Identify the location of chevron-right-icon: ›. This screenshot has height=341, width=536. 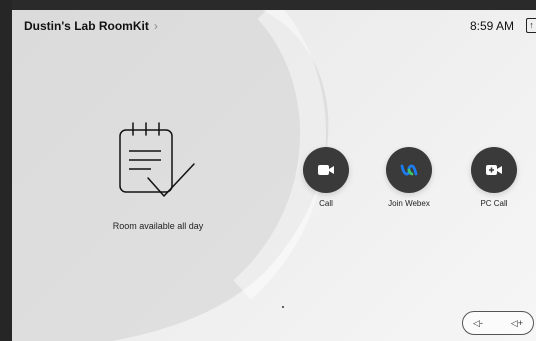
(155, 26).